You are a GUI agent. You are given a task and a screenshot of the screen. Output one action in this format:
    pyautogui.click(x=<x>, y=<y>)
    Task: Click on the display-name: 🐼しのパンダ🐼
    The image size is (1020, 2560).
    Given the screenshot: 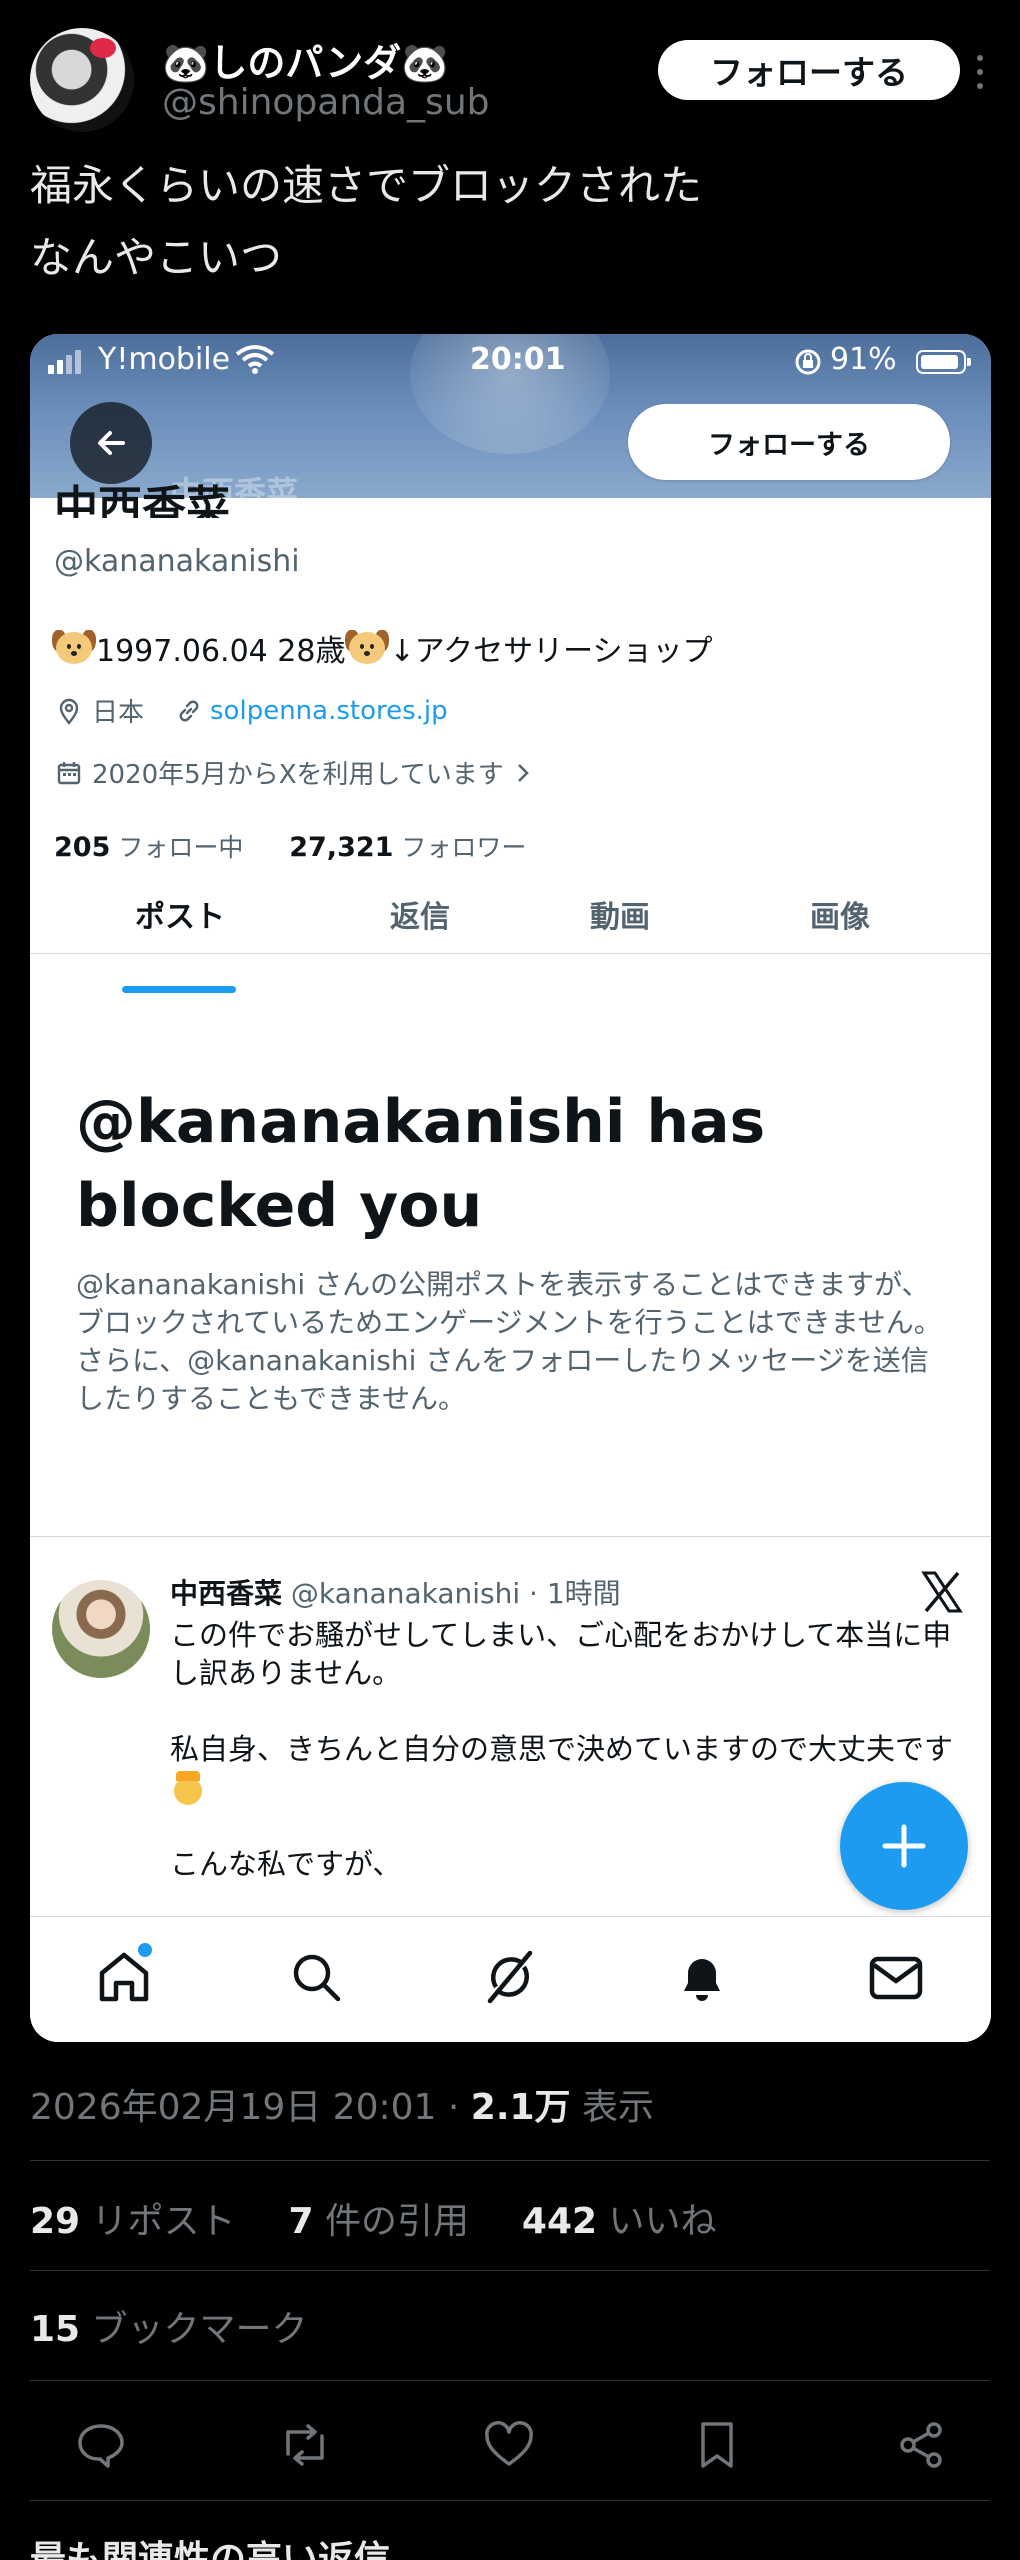 What is the action you would take?
    pyautogui.click(x=305, y=59)
    